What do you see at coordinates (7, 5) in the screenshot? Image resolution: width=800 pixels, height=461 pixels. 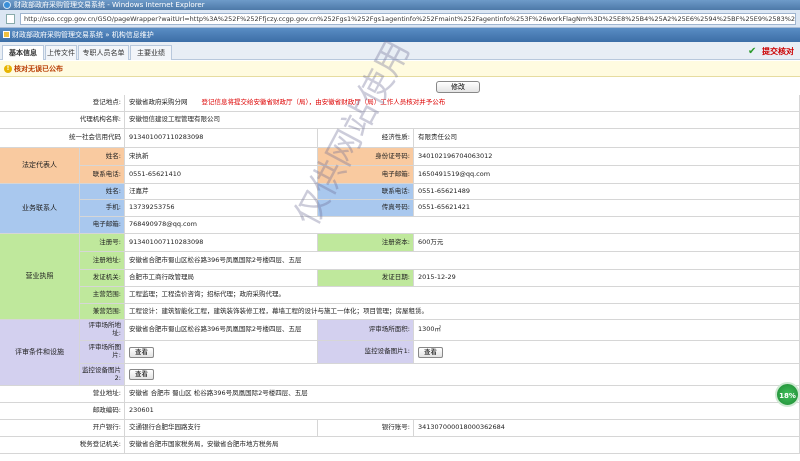 I see `internet-explorer-icon` at bounding box center [7, 5].